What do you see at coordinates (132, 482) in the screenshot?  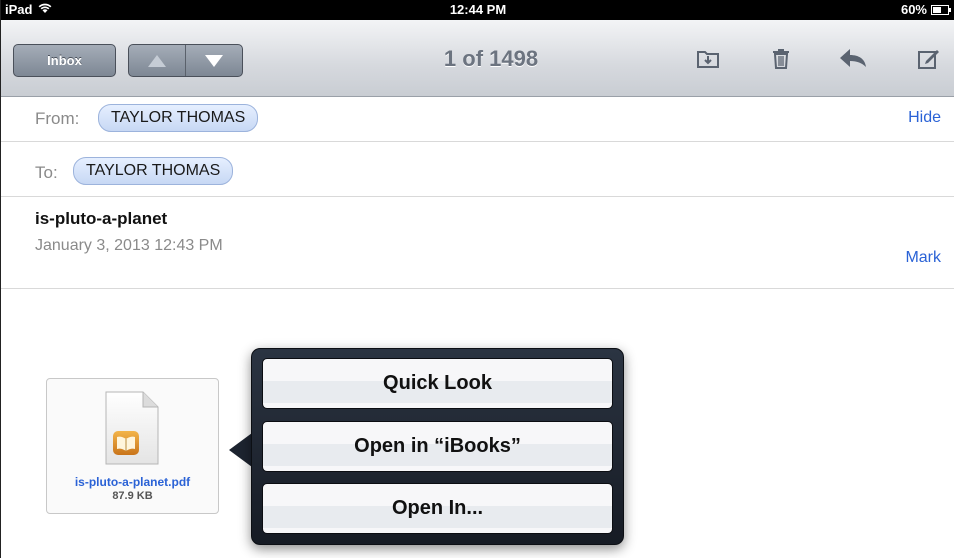 I see `attachment-filename: is-pluto-a-planet.pdf` at bounding box center [132, 482].